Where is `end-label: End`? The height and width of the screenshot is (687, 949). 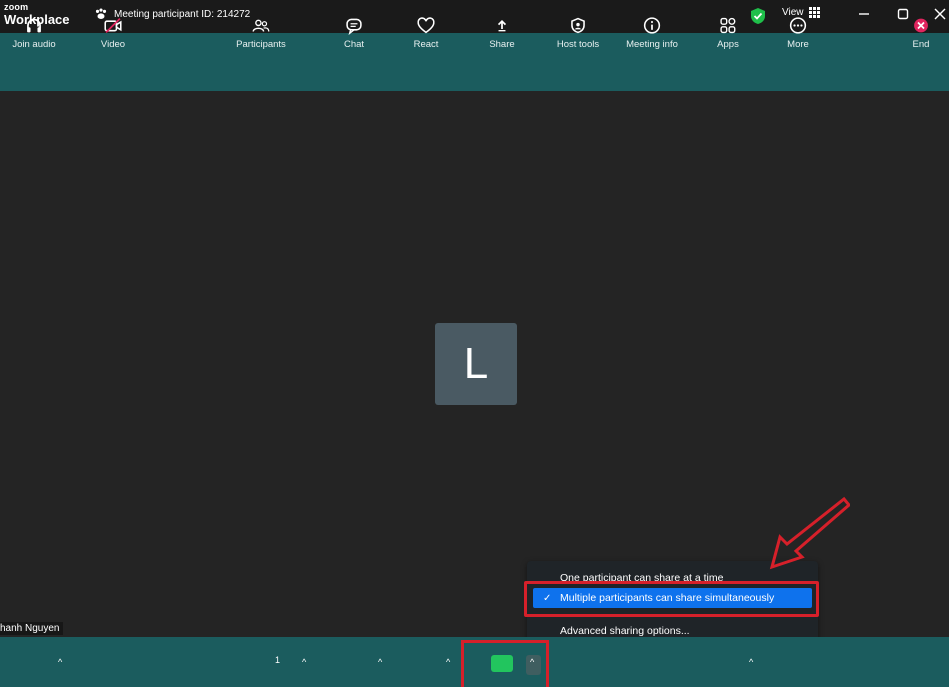 end-label: End is located at coordinates (921, 44).